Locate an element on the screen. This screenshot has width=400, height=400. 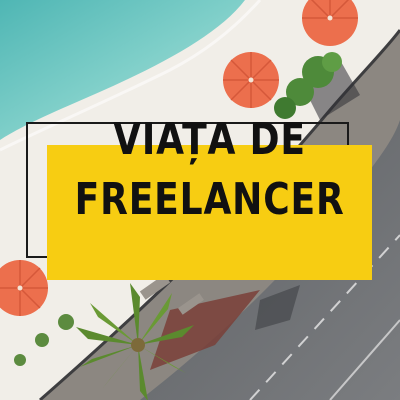
title-line-2: FREELANCER is located at coordinates (209, 199).